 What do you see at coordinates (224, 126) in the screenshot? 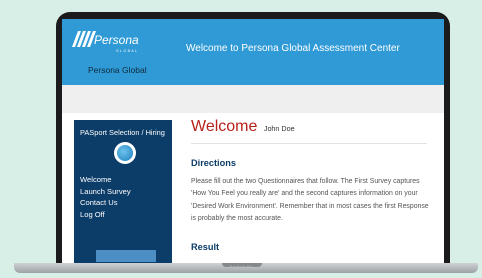
I see `welcome-heading: Welcome` at bounding box center [224, 126].